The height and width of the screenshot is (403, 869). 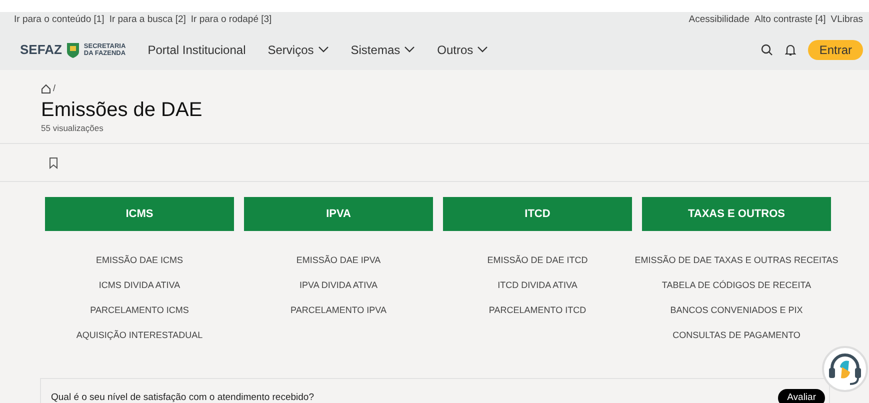 What do you see at coordinates (462, 49) in the screenshot?
I see `nav-menu-item: Outros` at bounding box center [462, 49].